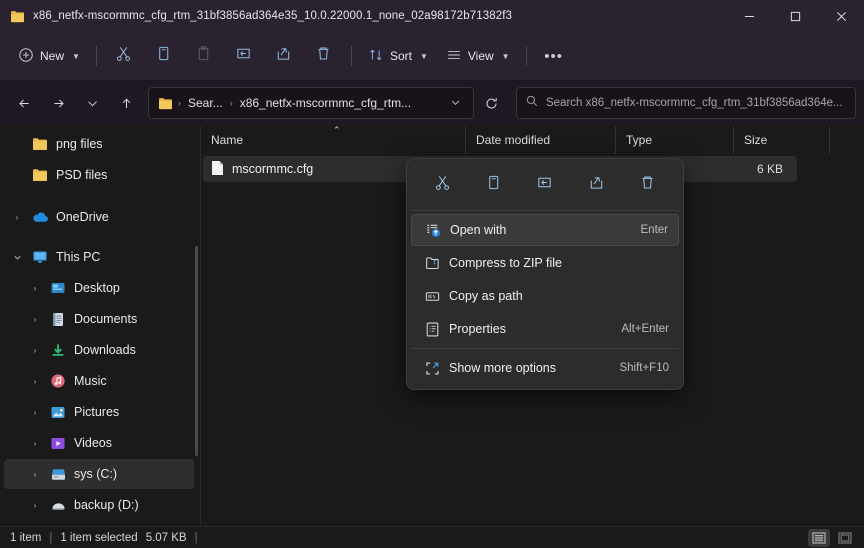 This screenshot has height=548, width=864. What do you see at coordinates (639, 140) in the screenshot?
I see `column-label: Type` at bounding box center [639, 140].